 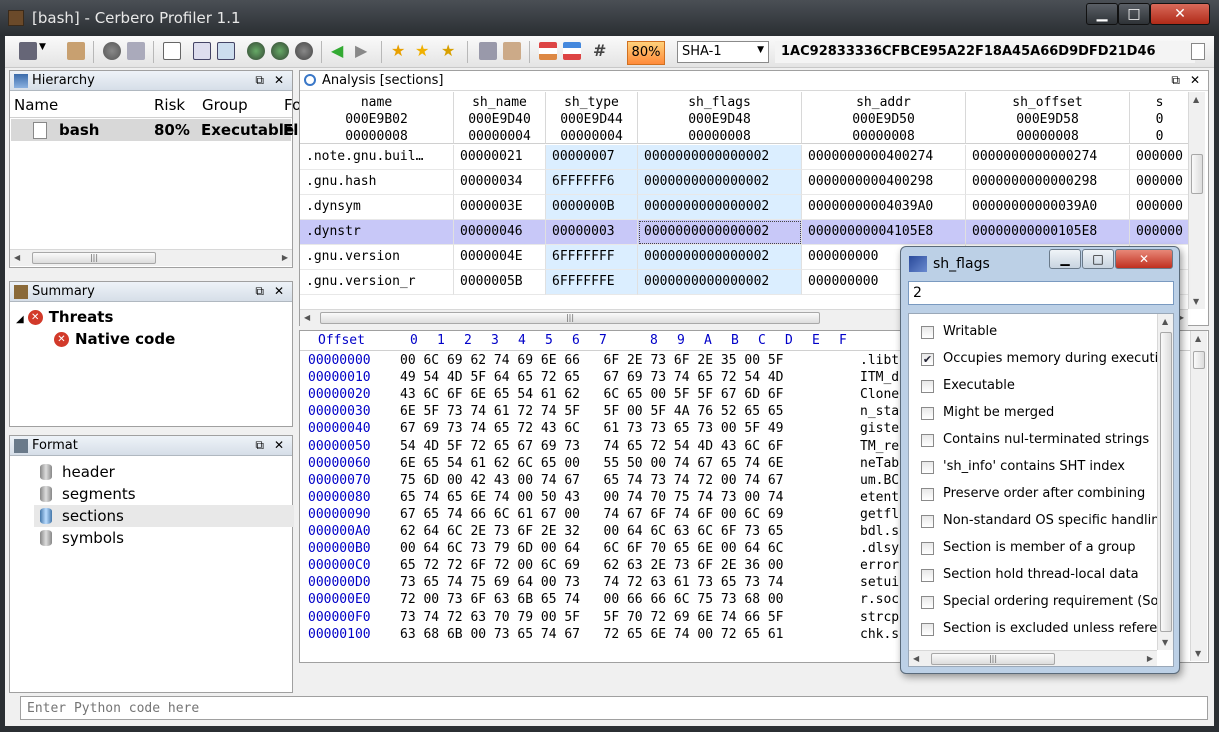 What do you see at coordinates (136, 51) in the screenshot?
I see `settings-icon` at bounding box center [136, 51].